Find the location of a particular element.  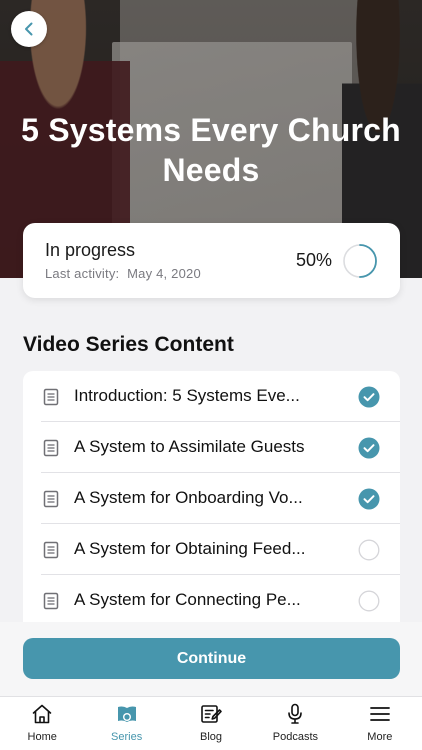

series-icon is located at coordinates (126, 714).